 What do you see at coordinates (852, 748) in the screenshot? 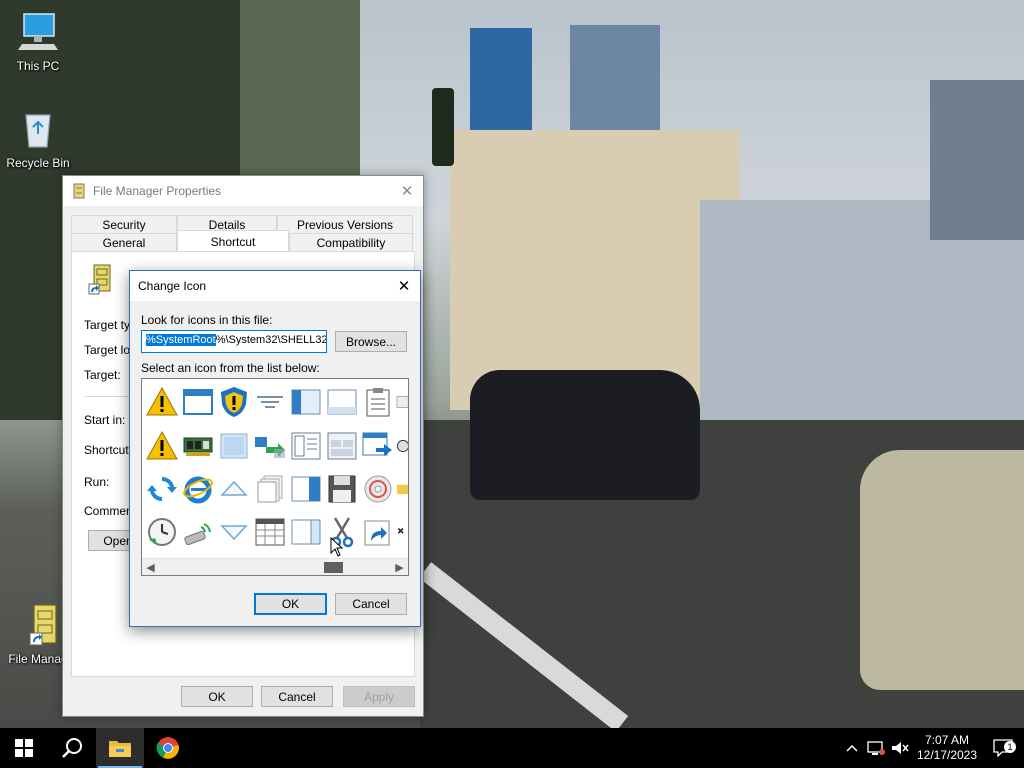
I see `show-hidden-icons-button` at bounding box center [852, 748].